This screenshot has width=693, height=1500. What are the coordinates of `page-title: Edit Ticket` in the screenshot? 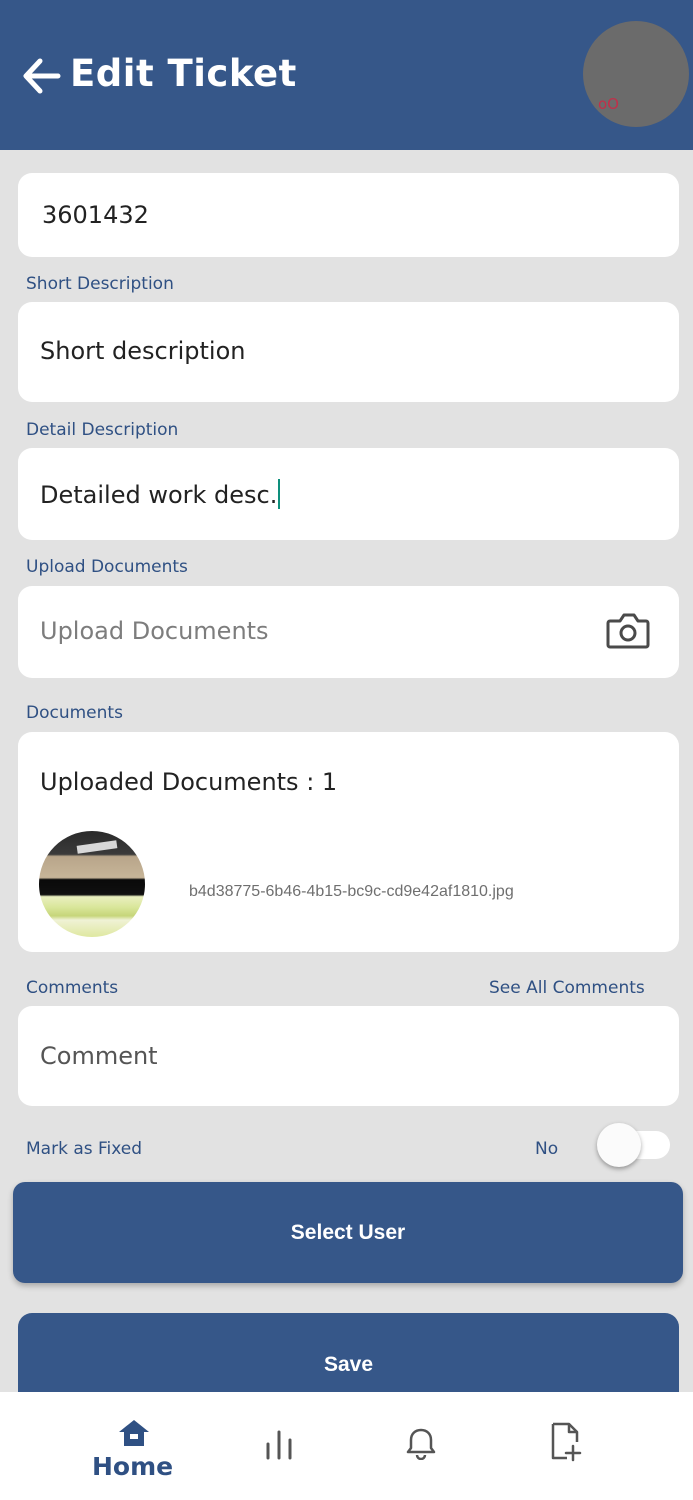 It's located at (183, 73).